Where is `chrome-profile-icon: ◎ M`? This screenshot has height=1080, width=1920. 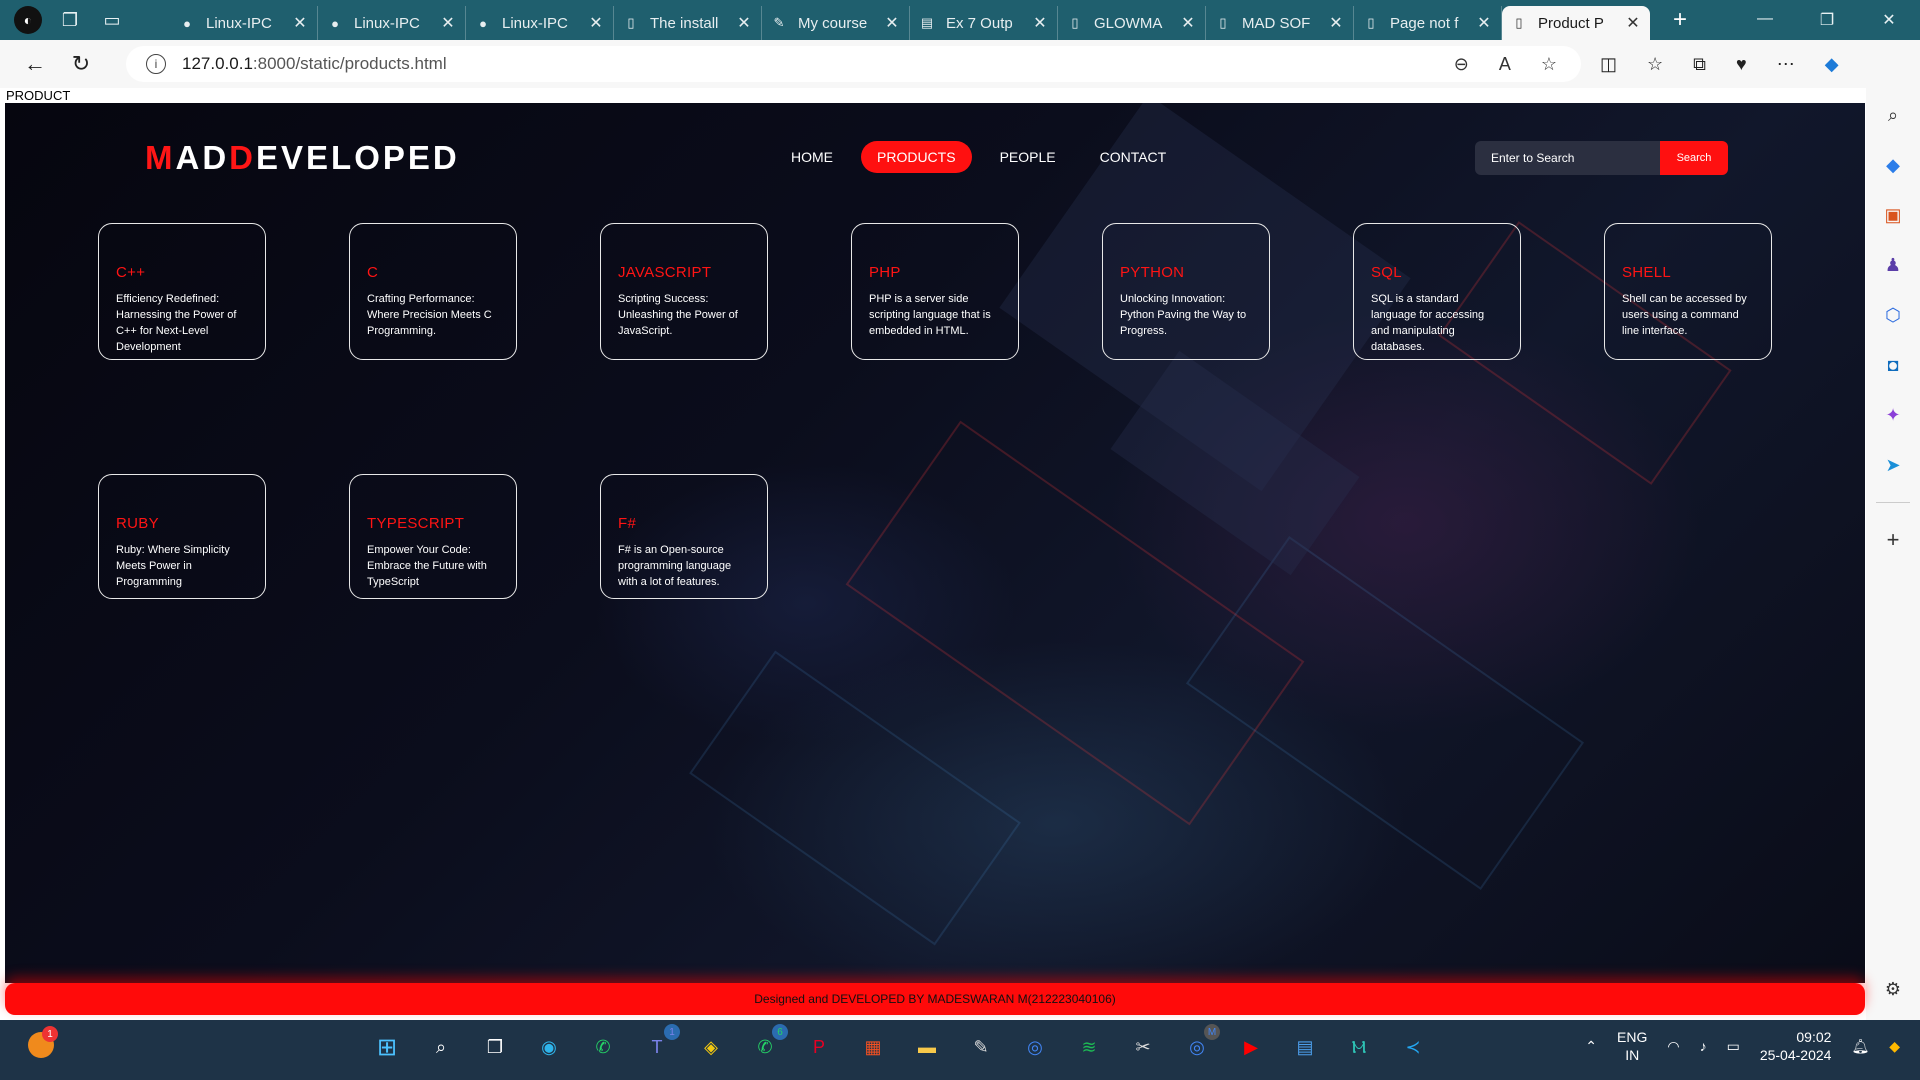
chrome-profile-icon: ◎ M is located at coordinates (1200, 1044).